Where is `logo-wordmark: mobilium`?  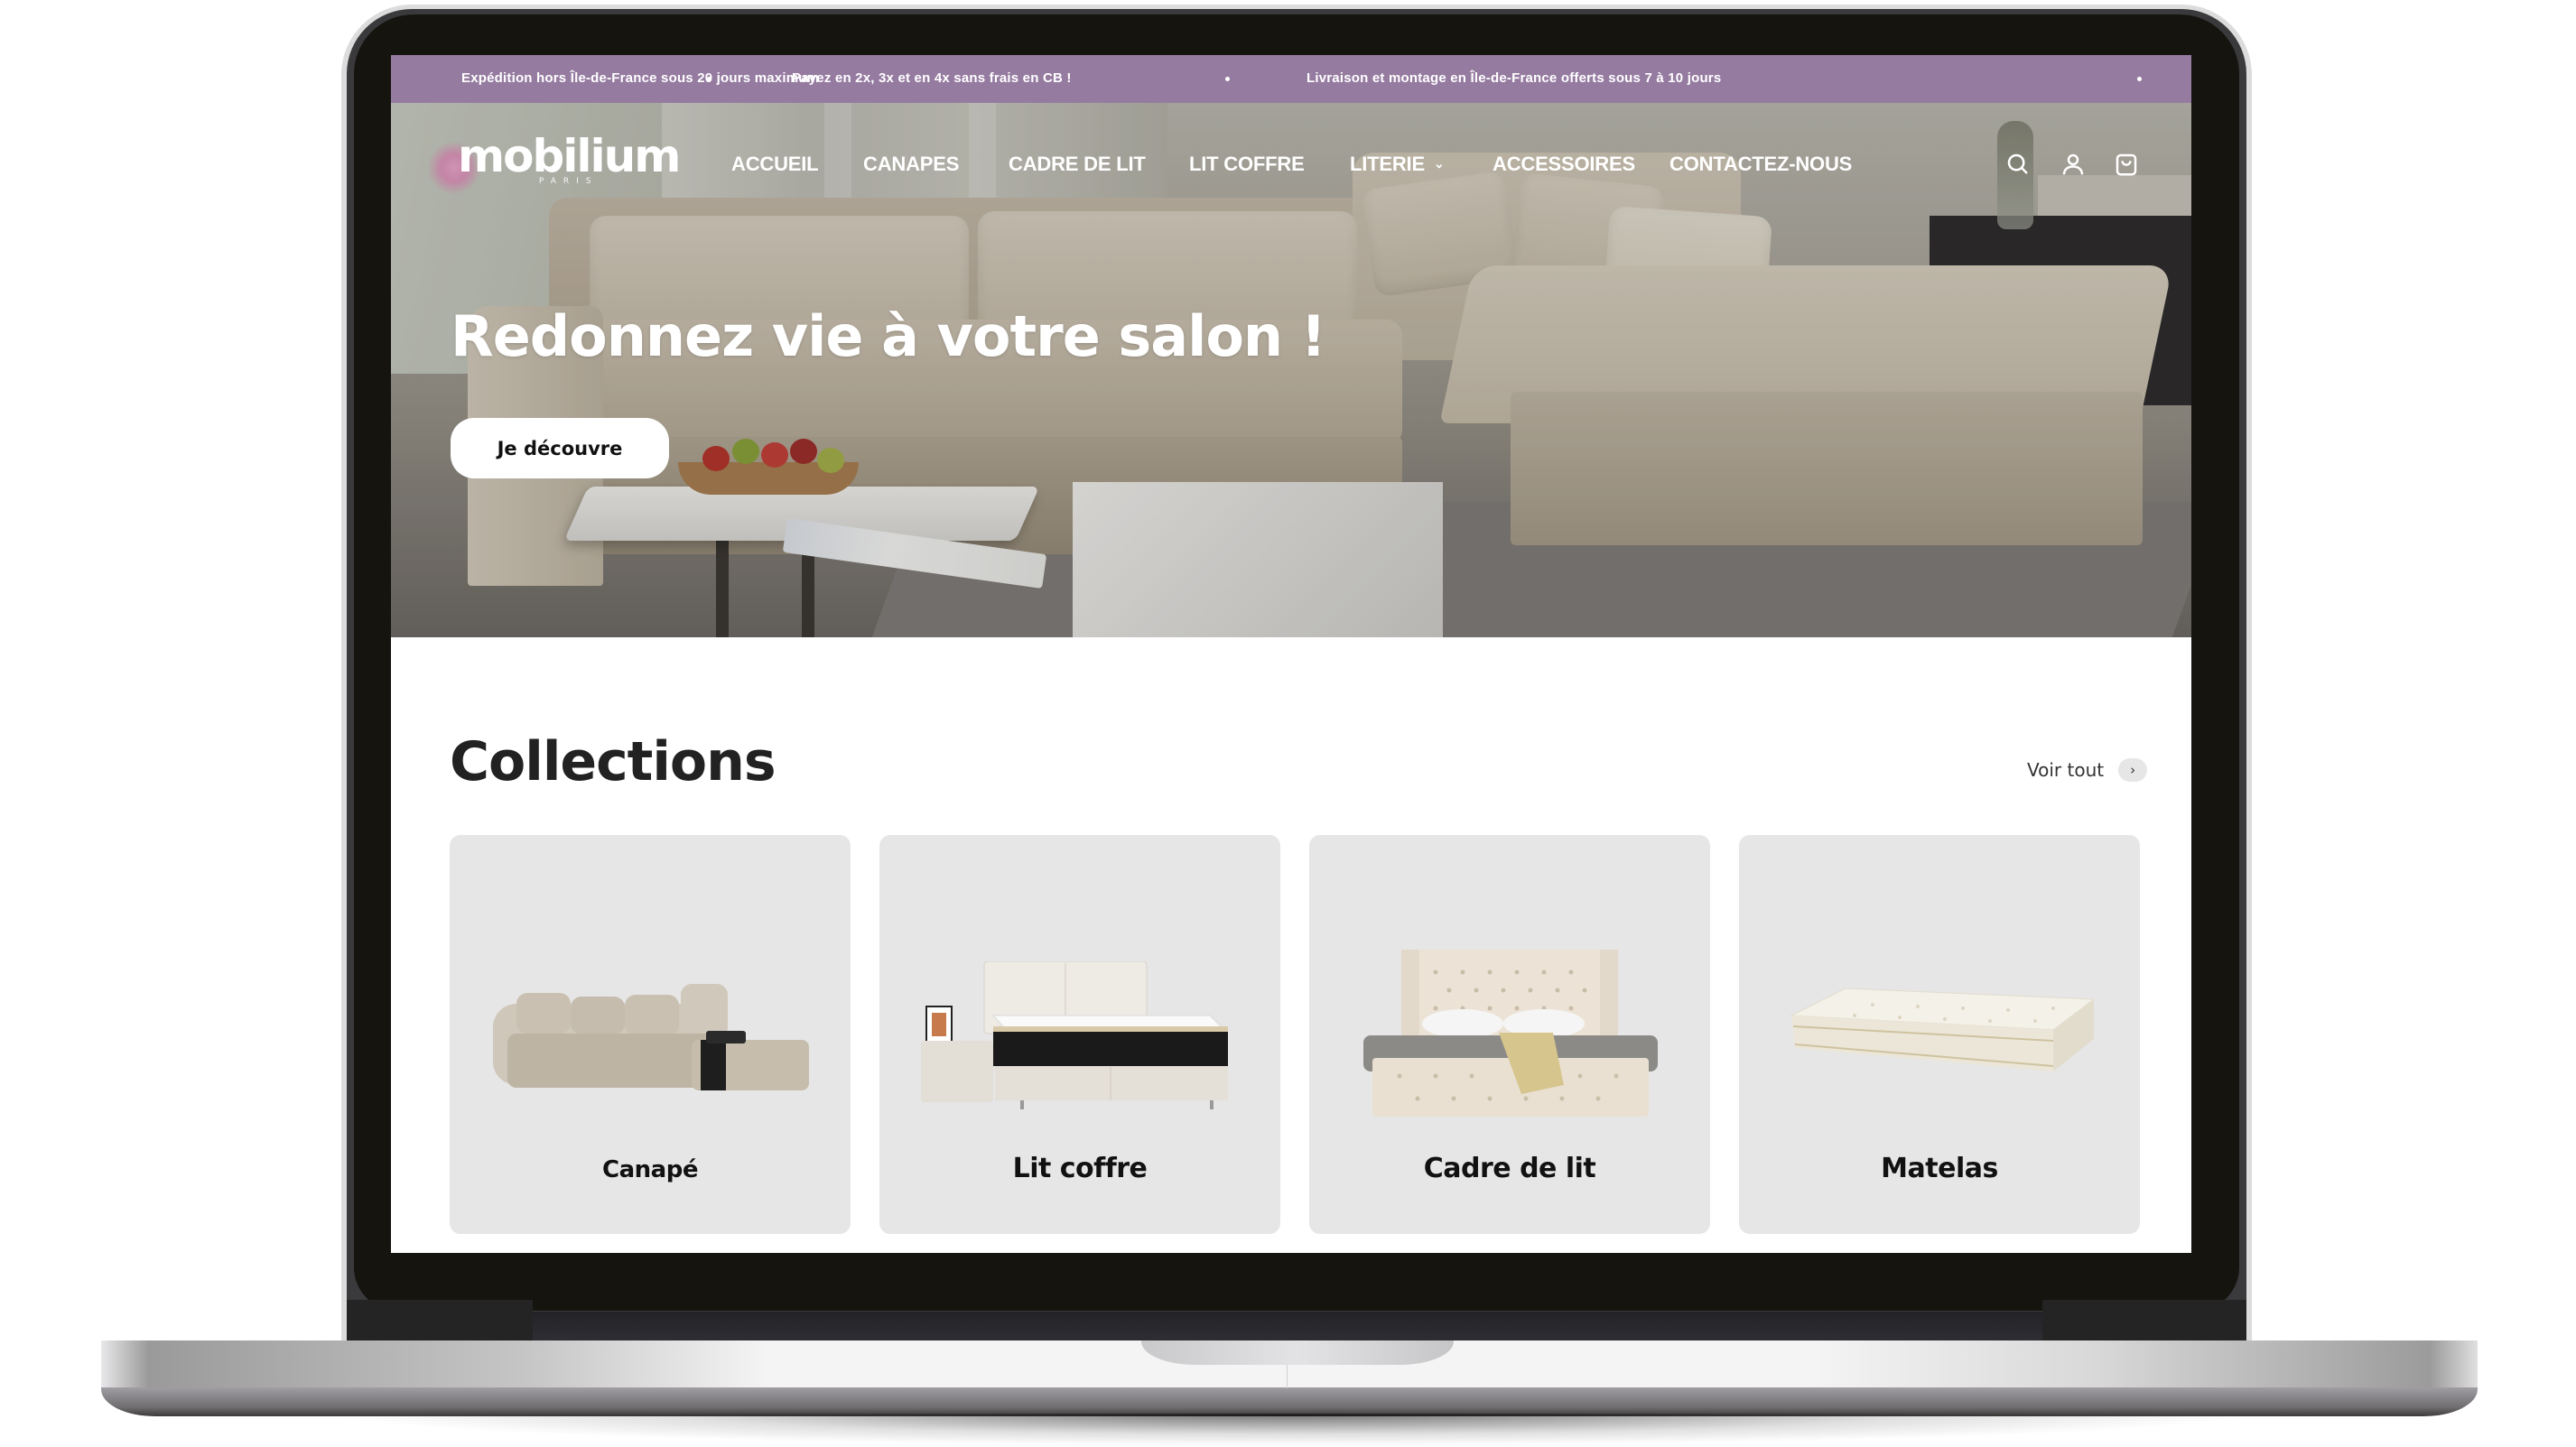
logo-wordmark: mobilium is located at coordinates (569, 156).